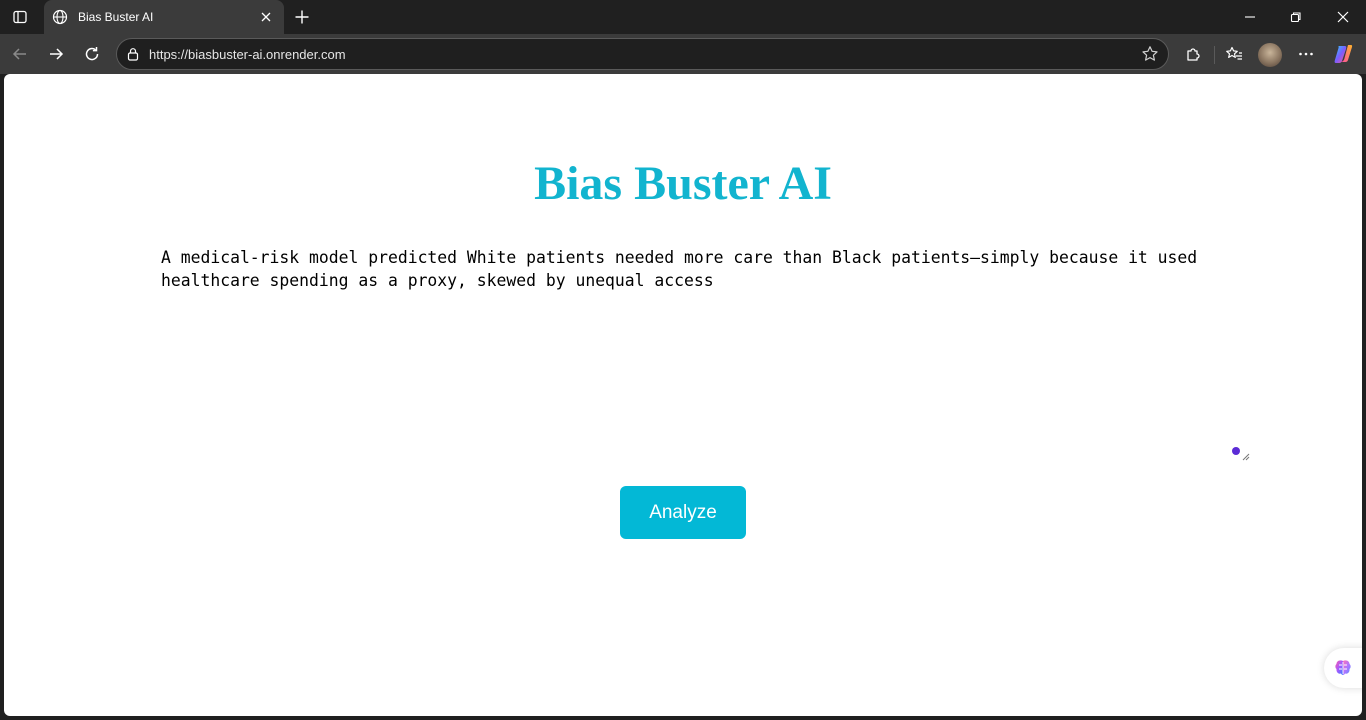  Describe the element at coordinates (683, 183) in the screenshot. I see `page-title: Bias Buster AI` at that location.